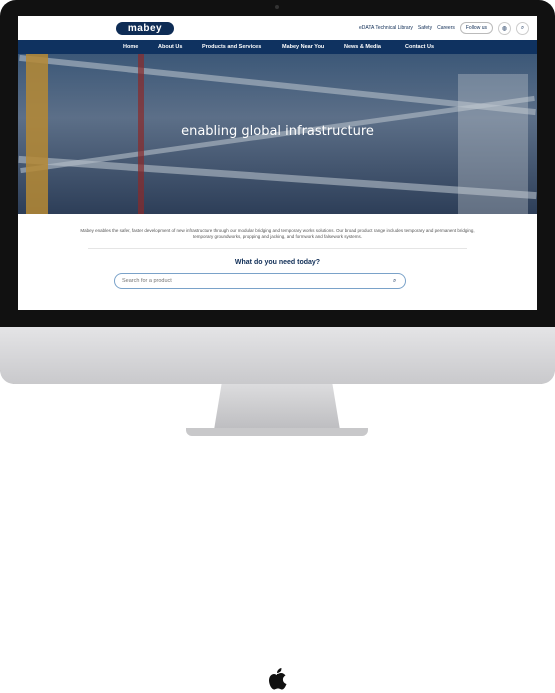  I want to click on divider, so click(277, 248).